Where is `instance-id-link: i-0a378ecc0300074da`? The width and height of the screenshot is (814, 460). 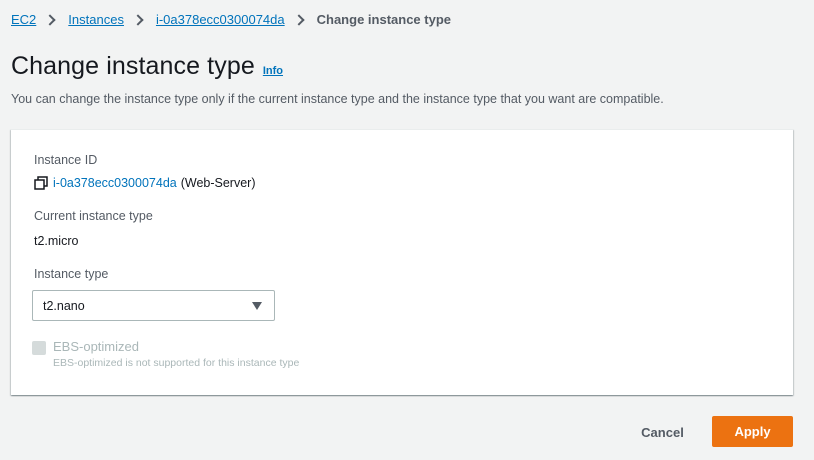
instance-id-link: i-0a378ecc0300074da is located at coordinates (115, 183).